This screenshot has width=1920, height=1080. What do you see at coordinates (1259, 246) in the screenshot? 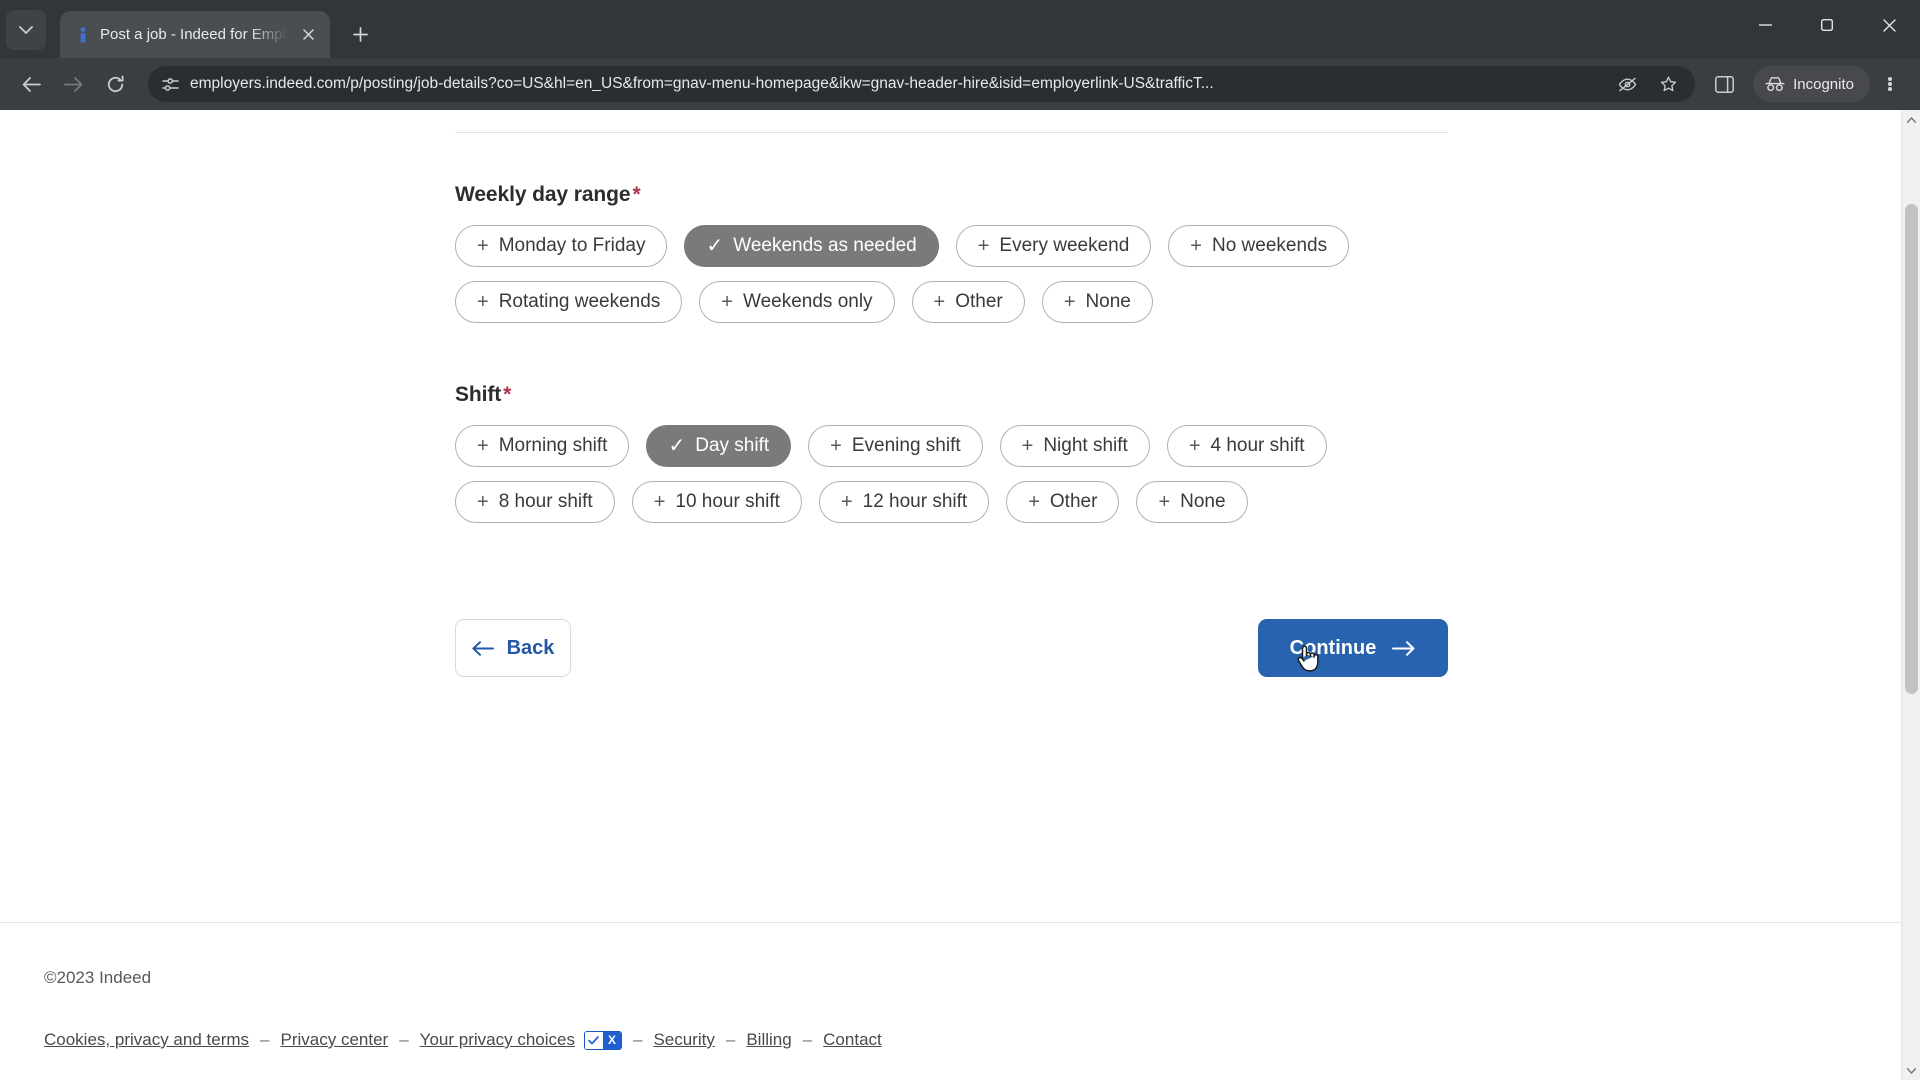
I see `weekly-day-range-chip: + No weekends` at bounding box center [1259, 246].